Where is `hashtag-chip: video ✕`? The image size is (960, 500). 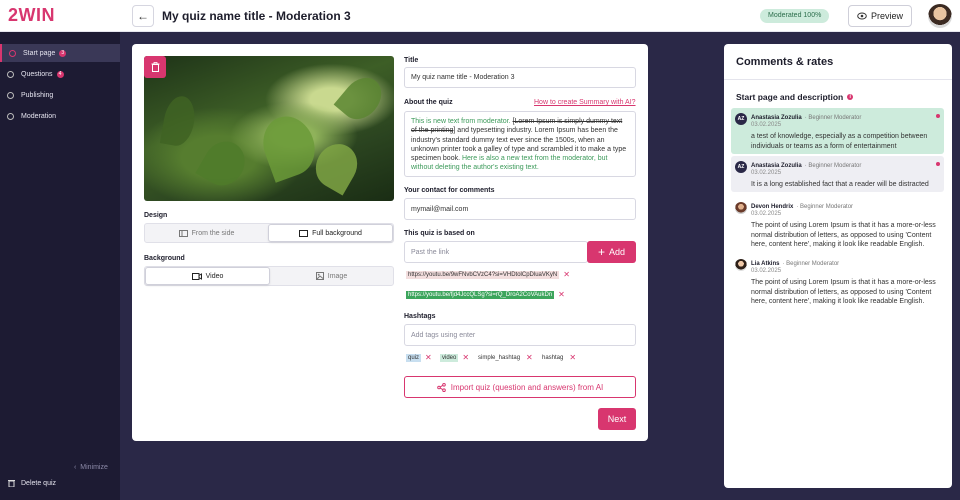
hashtag-chip: video ✕ is located at coordinates (454, 357).